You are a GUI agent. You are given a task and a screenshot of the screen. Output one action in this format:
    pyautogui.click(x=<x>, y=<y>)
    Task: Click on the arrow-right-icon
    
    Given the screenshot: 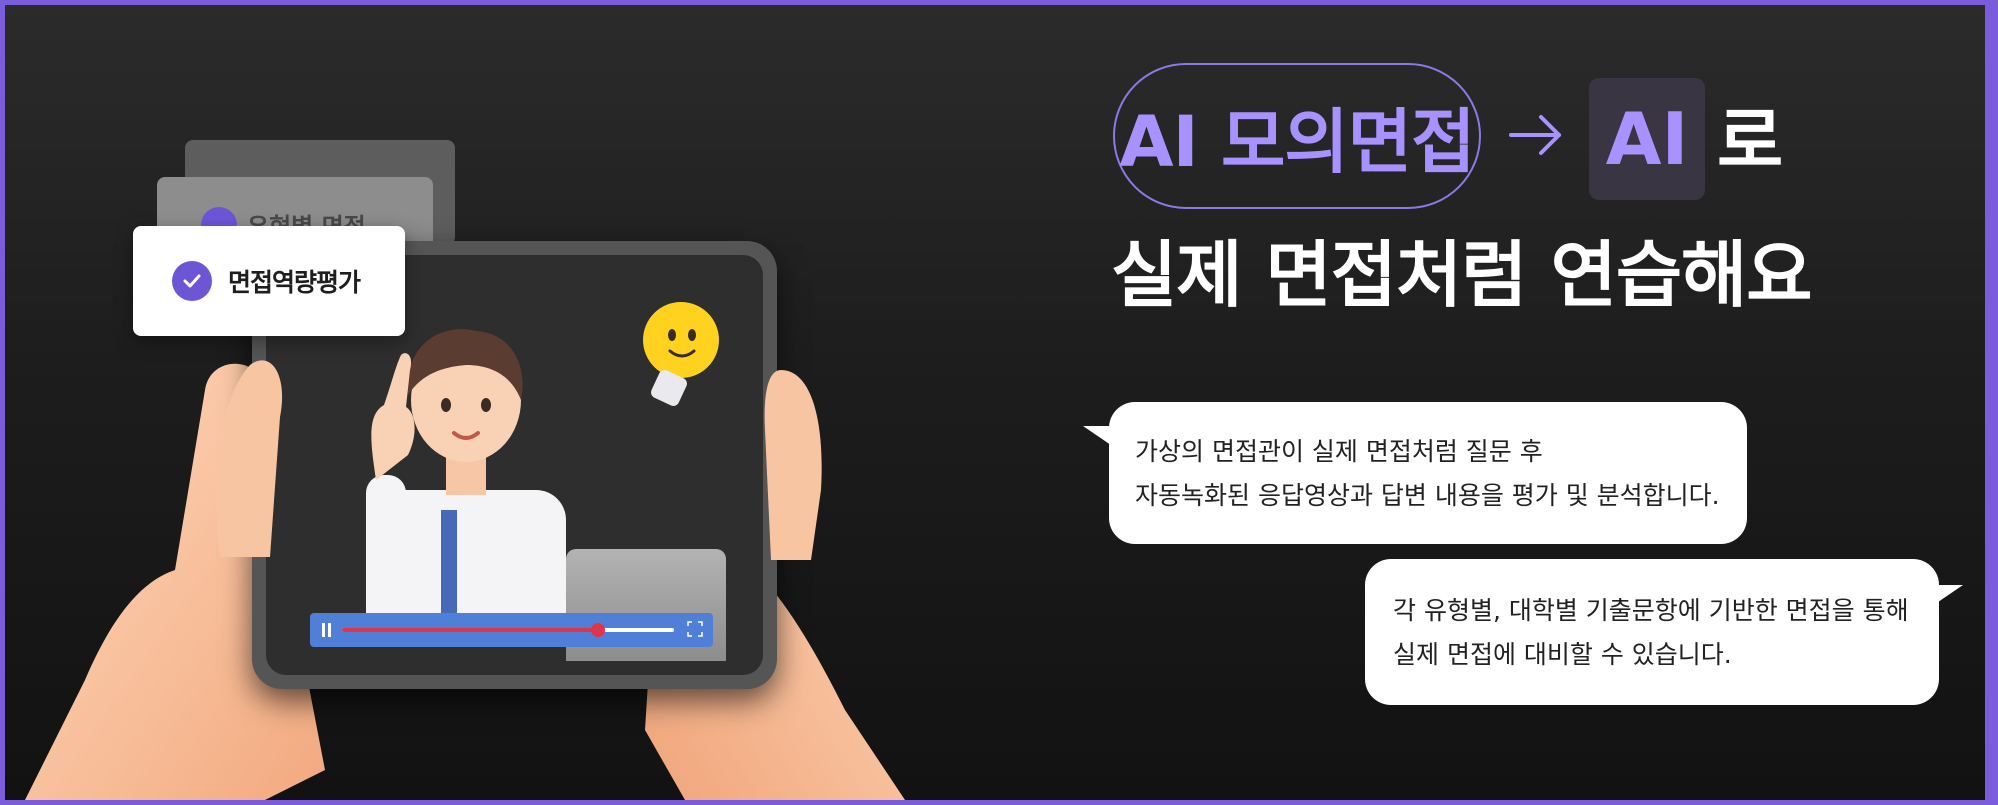 What is the action you would take?
    pyautogui.click(x=1535, y=135)
    